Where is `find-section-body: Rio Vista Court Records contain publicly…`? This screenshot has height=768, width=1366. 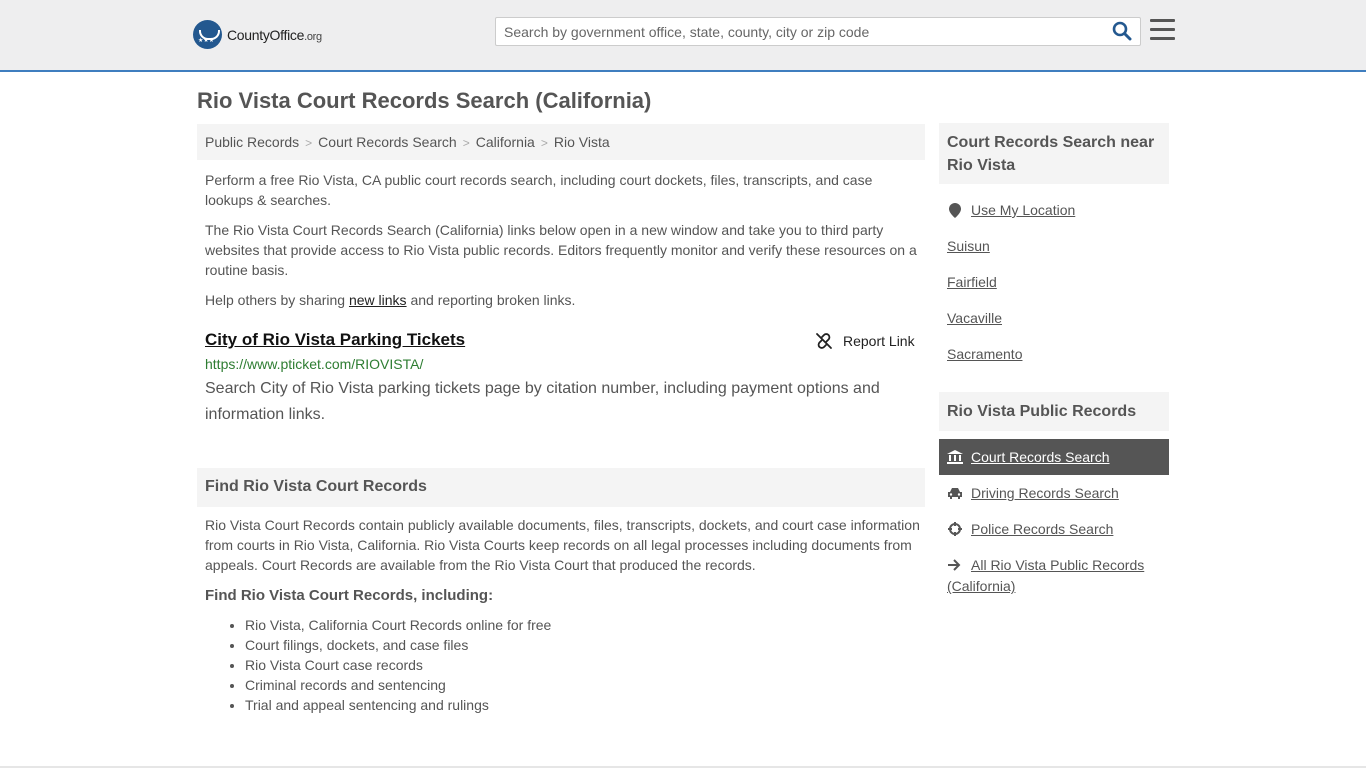
find-section-body: Rio Vista Court Records contain publicly… is located at coordinates (562, 545).